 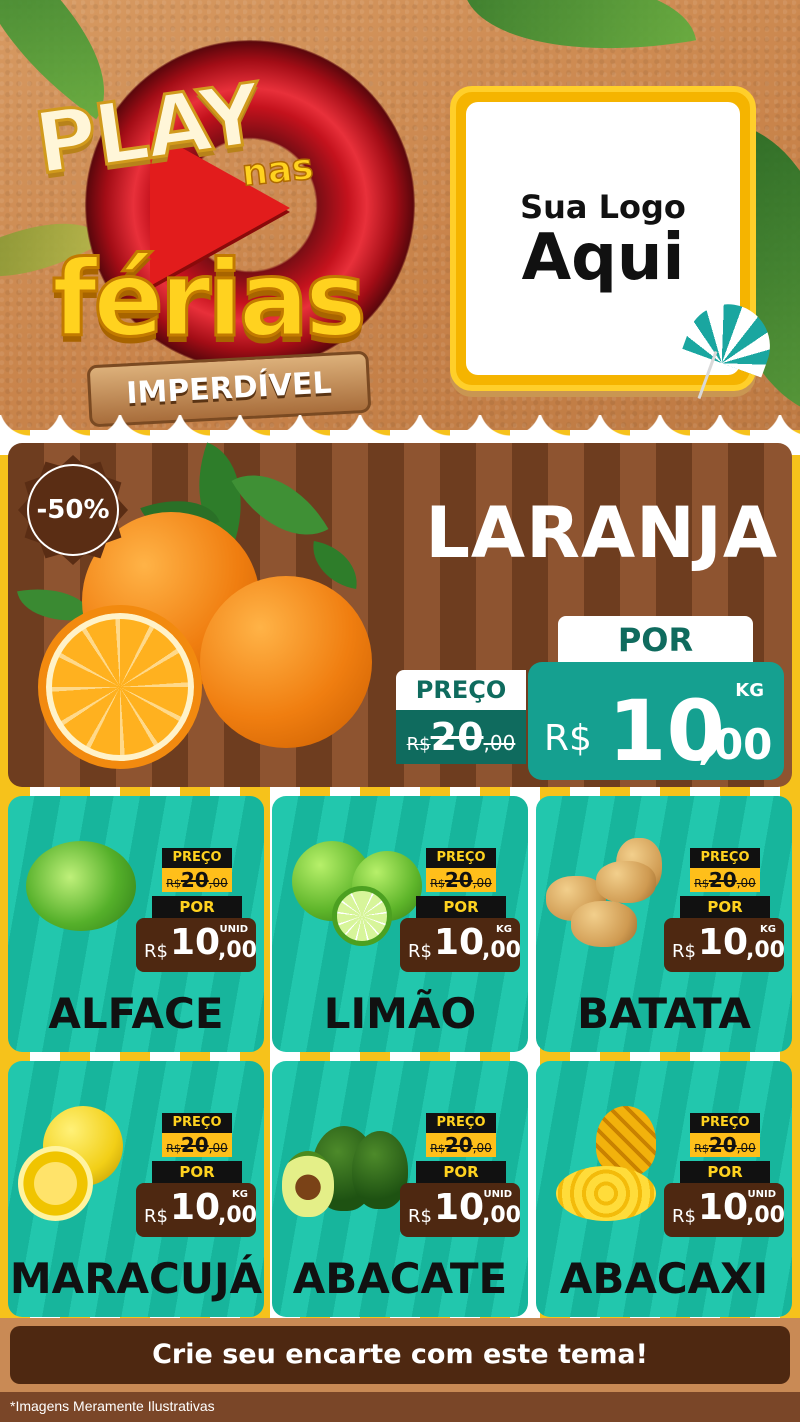 I want to click on logo-nas-text: nas, so click(x=277, y=171).